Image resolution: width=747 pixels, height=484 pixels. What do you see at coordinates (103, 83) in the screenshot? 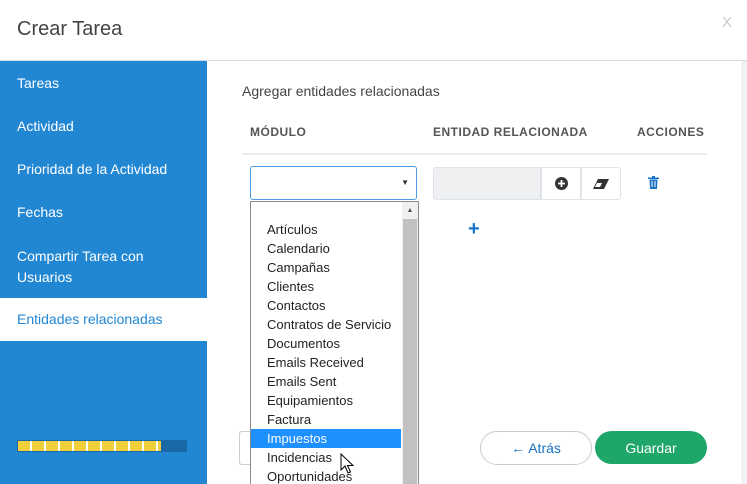
I see `sidebar-item-tareas: Tareas` at bounding box center [103, 83].